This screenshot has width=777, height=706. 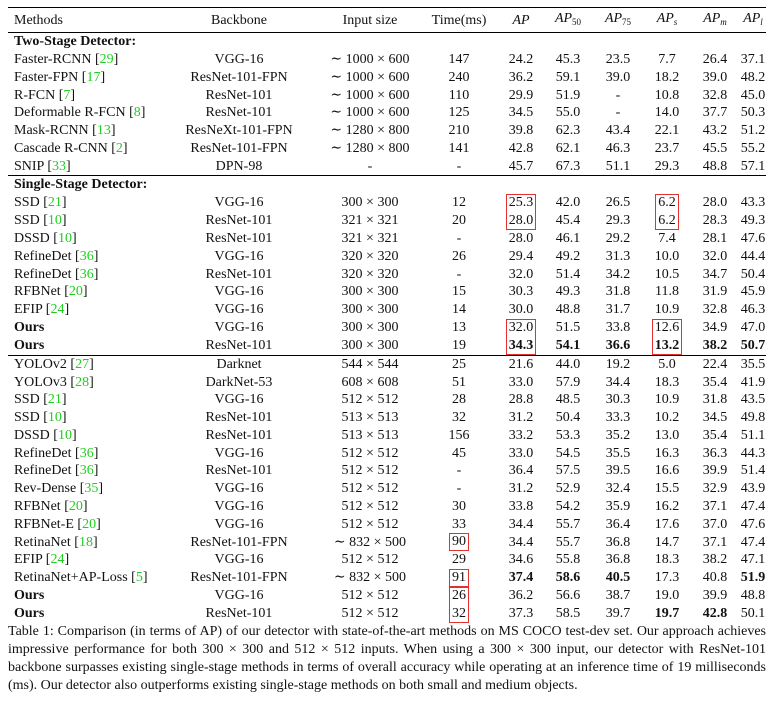 What do you see at coordinates (667, 596) in the screenshot?
I see `aps-value: 19.0` at bounding box center [667, 596].